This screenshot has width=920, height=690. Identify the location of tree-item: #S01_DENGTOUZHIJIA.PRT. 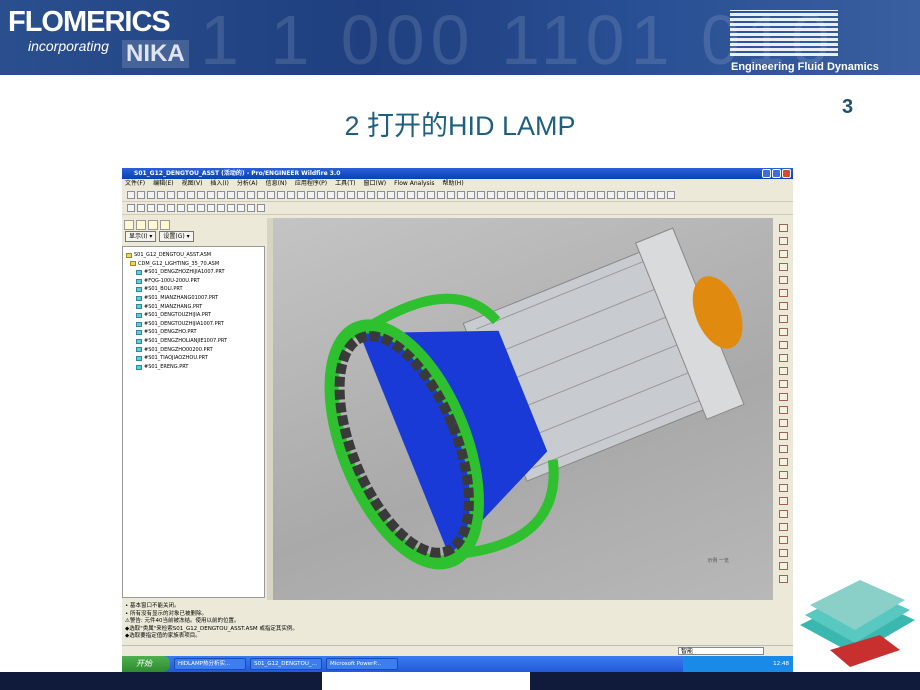
(193, 315).